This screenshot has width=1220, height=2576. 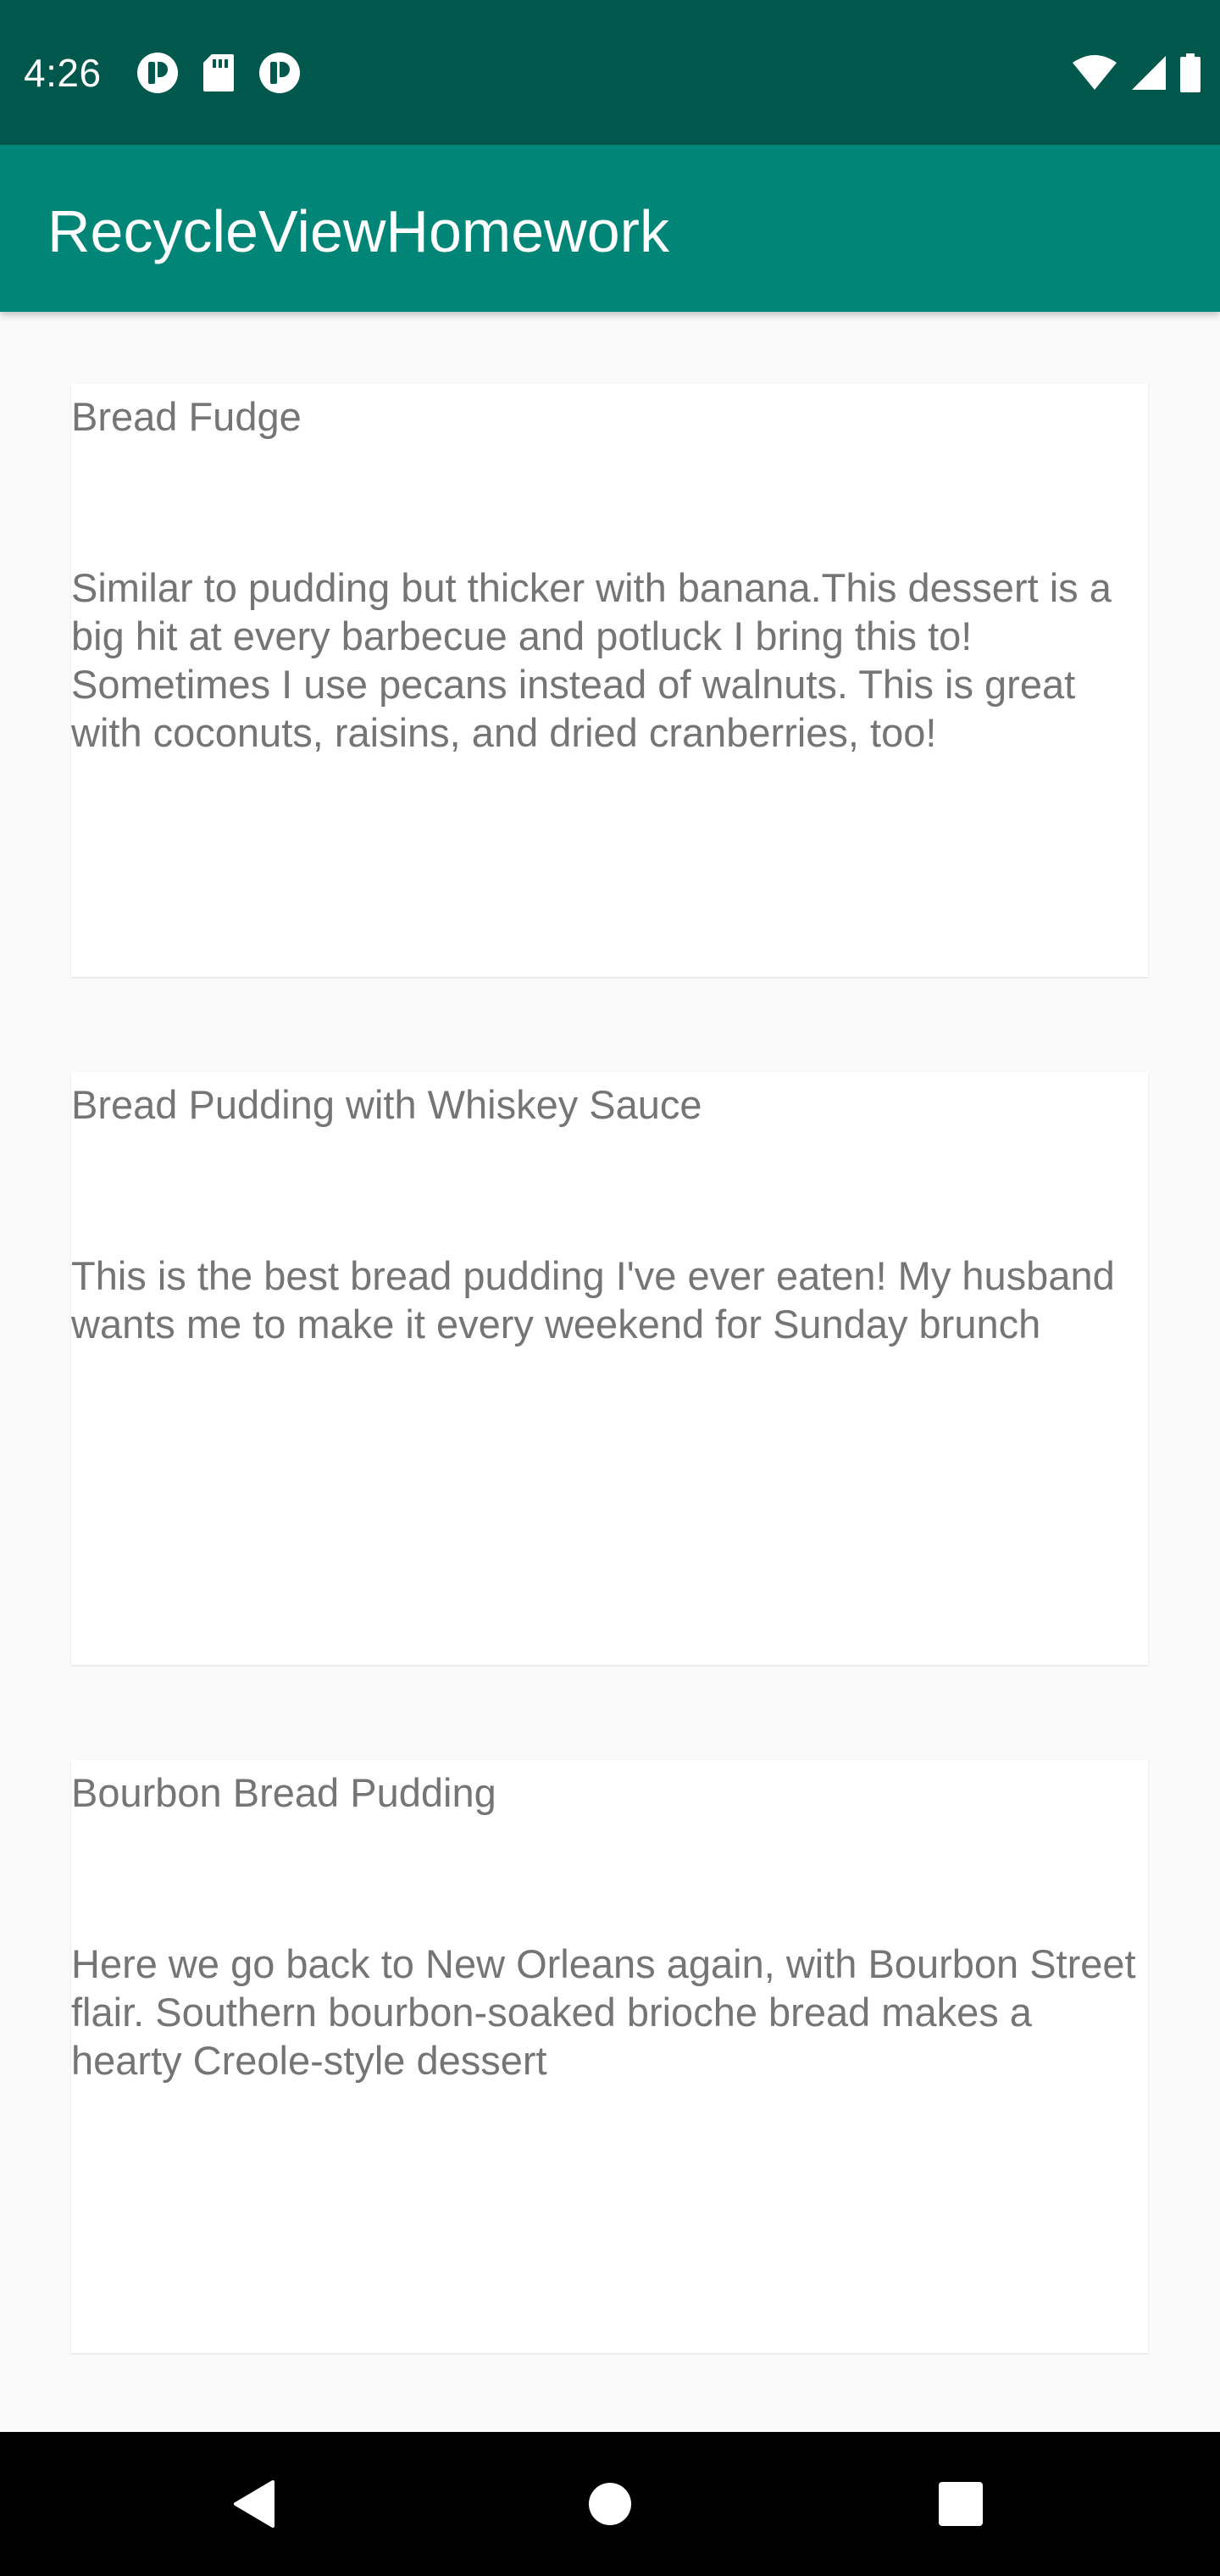 I want to click on recents-button, so click(x=961, y=2504).